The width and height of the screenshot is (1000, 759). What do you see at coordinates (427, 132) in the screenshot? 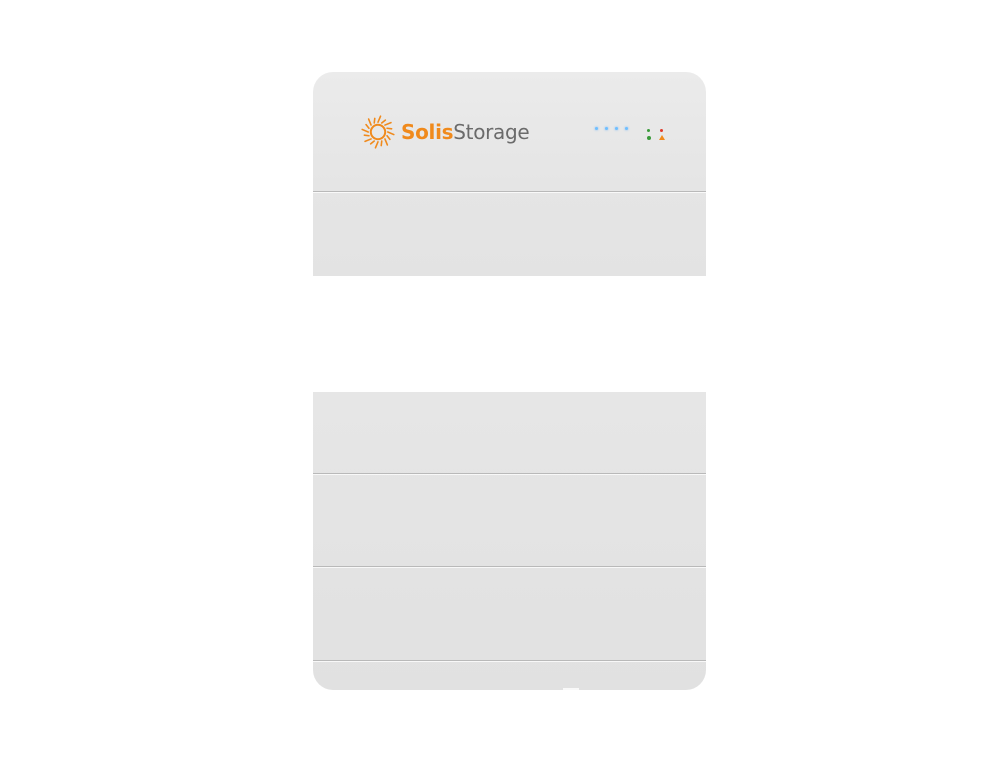
I see `brand-name-primary: Solis` at bounding box center [427, 132].